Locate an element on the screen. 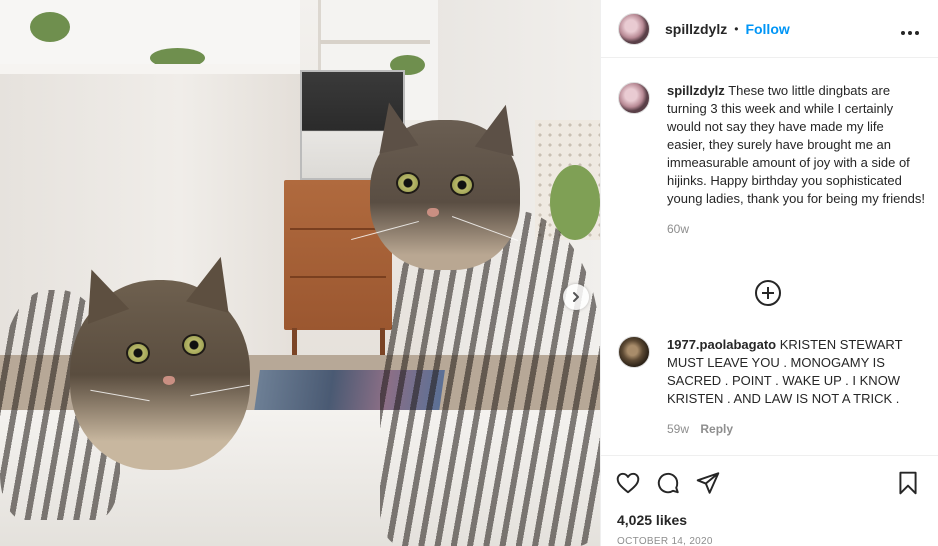 This screenshot has height=546, width=938. photo-counter-top is located at coordinates (150, 69).